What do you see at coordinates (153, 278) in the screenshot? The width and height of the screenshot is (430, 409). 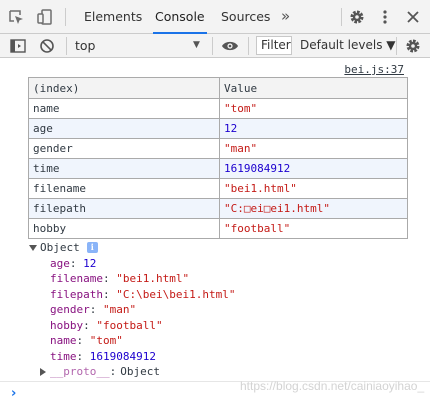 I see `property-value: "bei1.html"` at bounding box center [153, 278].